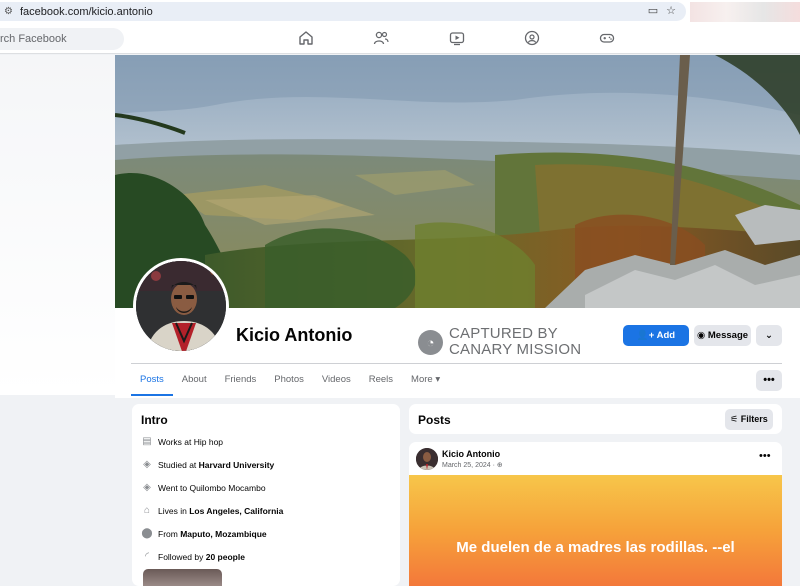 The height and width of the screenshot is (586, 800). Describe the element at coordinates (147, 533) in the screenshot. I see `location-pin-icon: ⬤` at that location.